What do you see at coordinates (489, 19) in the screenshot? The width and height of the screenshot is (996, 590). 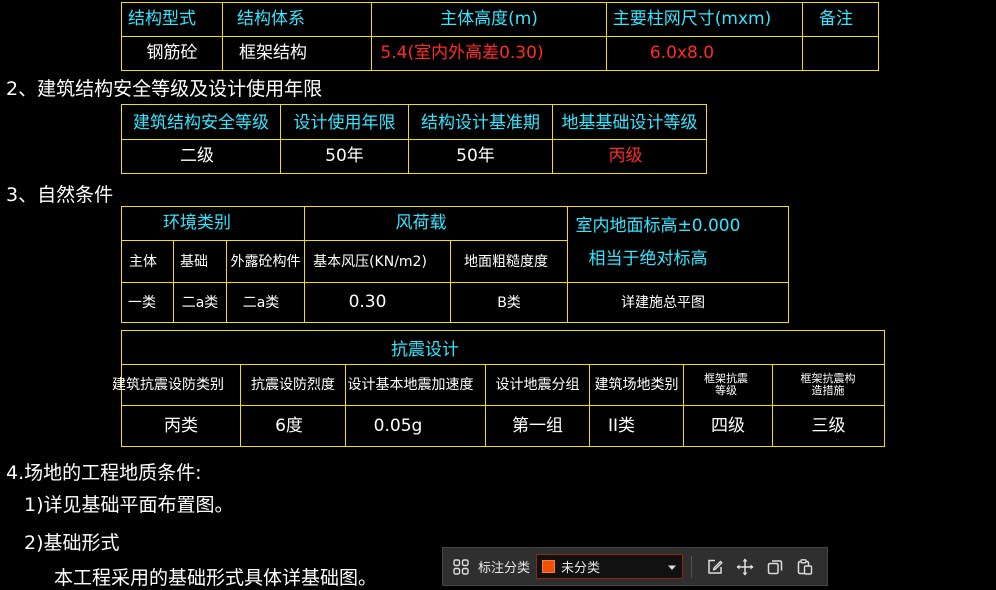 I see `header-main-height: 主体高度(m)` at bounding box center [489, 19].